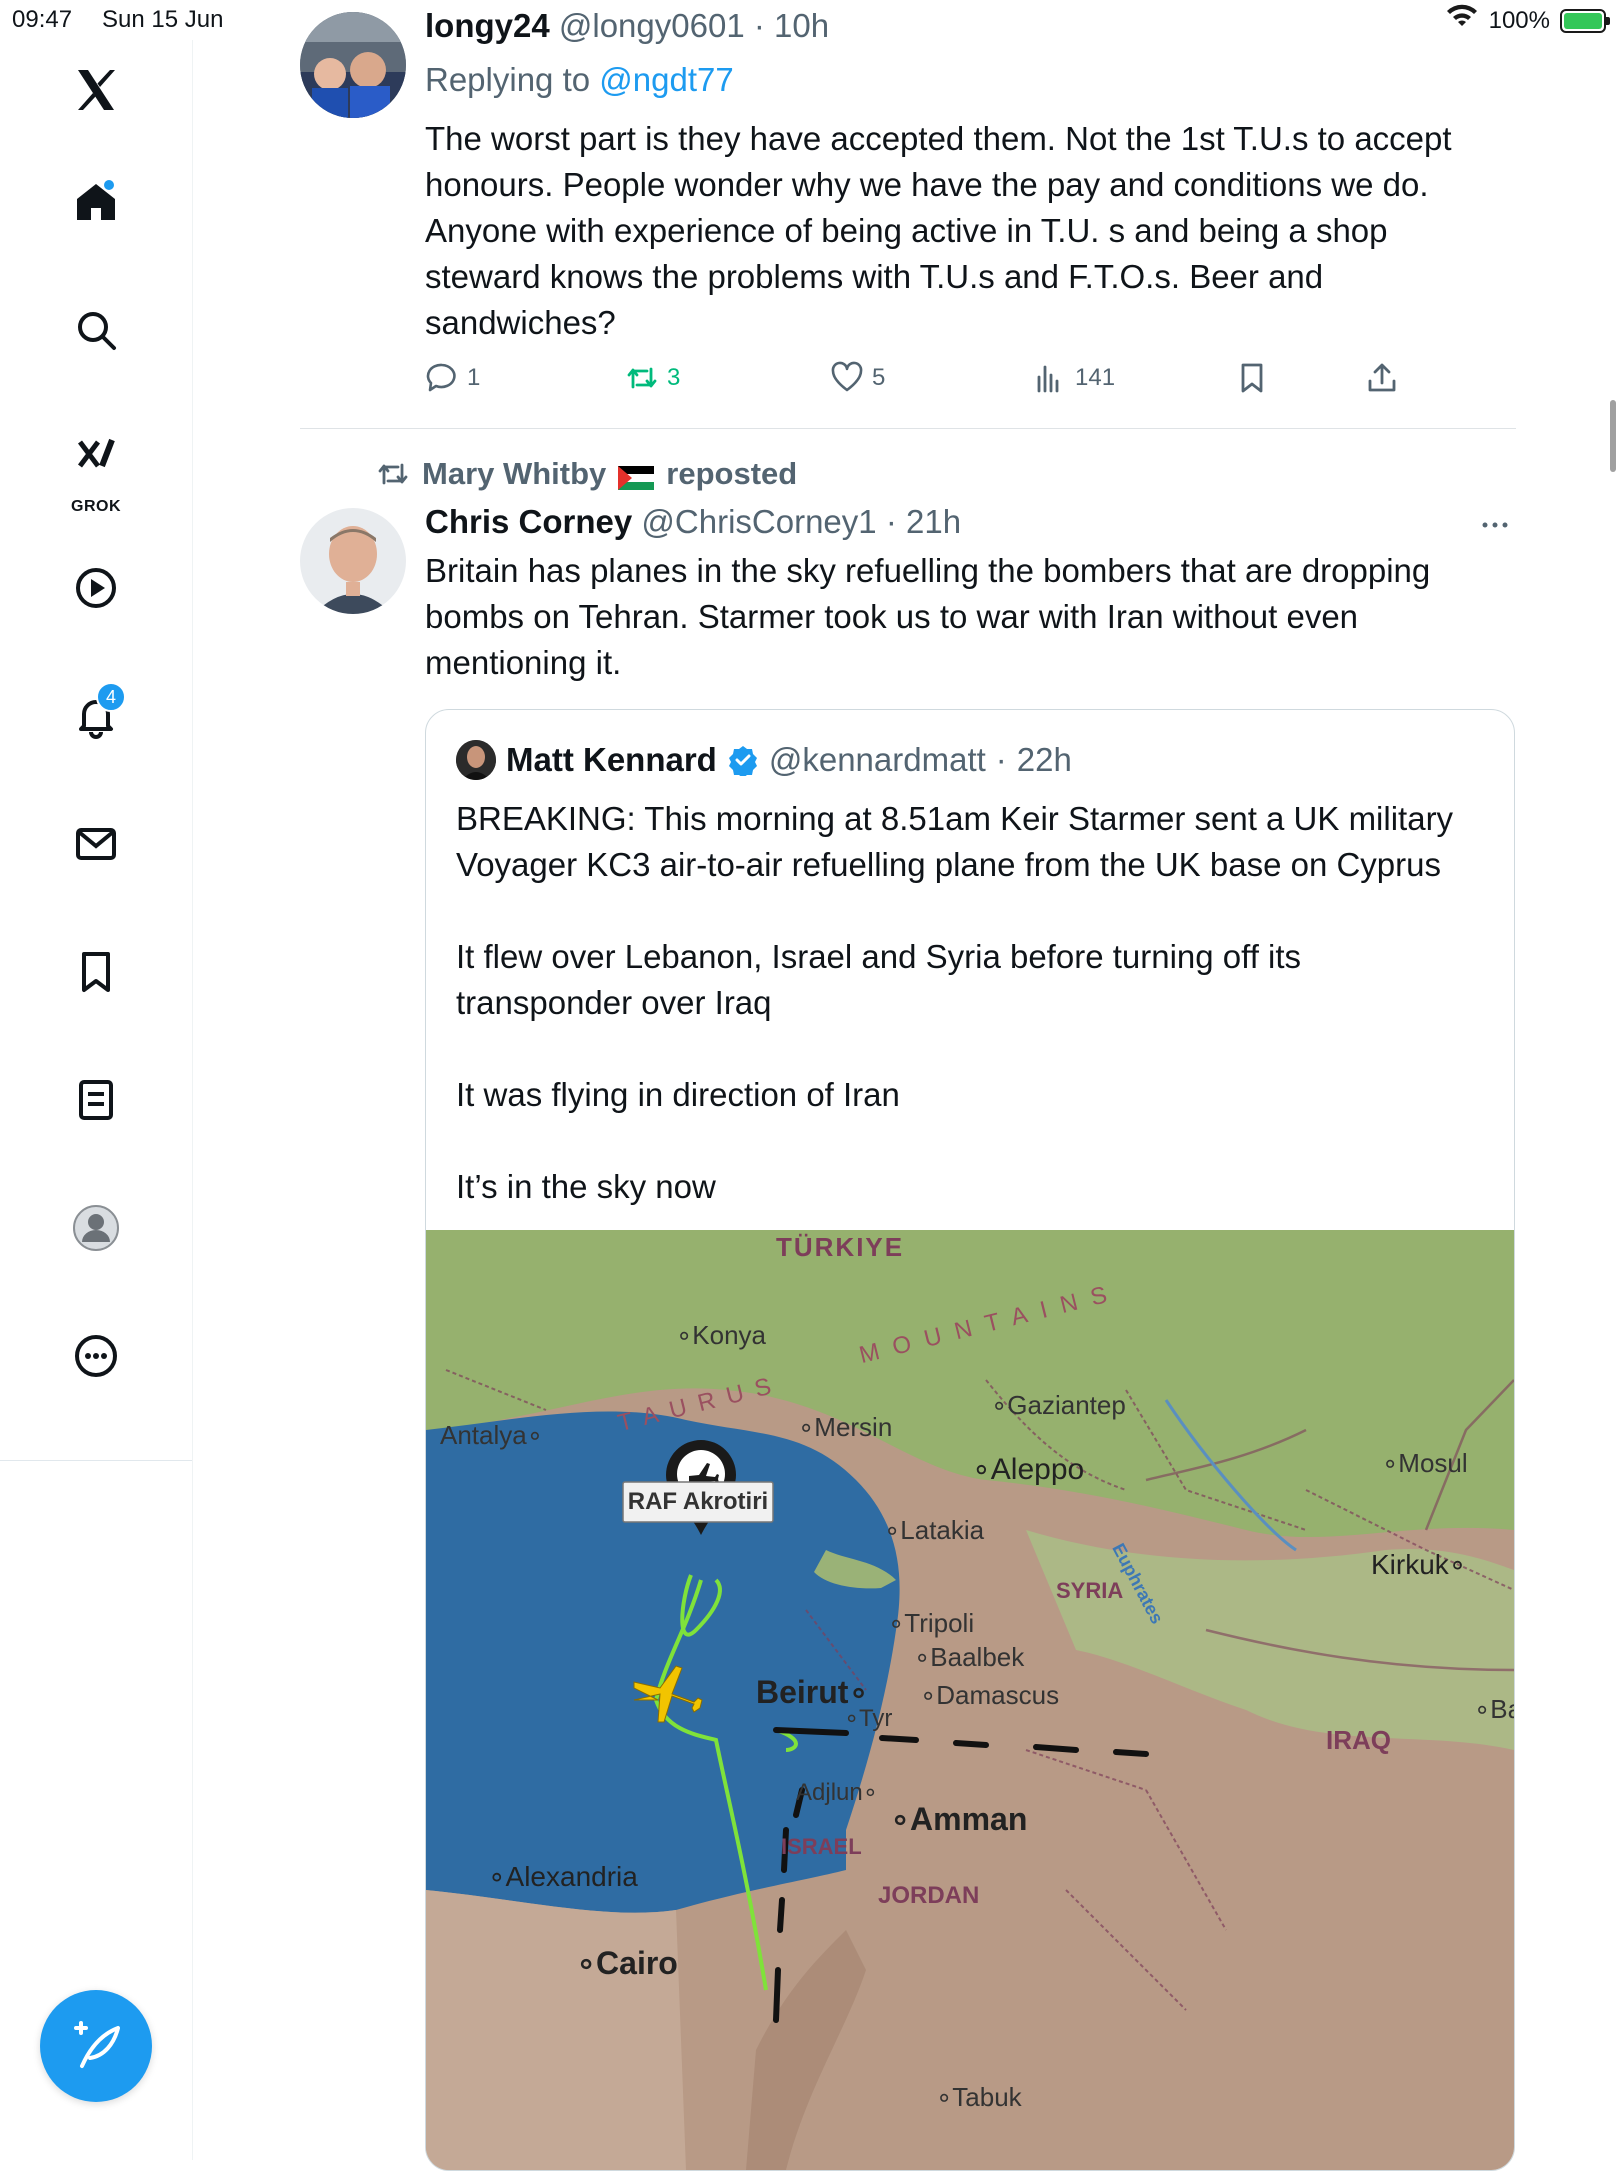 This screenshot has height=2171, width=1620. I want to click on share-icon, so click(1382, 377).